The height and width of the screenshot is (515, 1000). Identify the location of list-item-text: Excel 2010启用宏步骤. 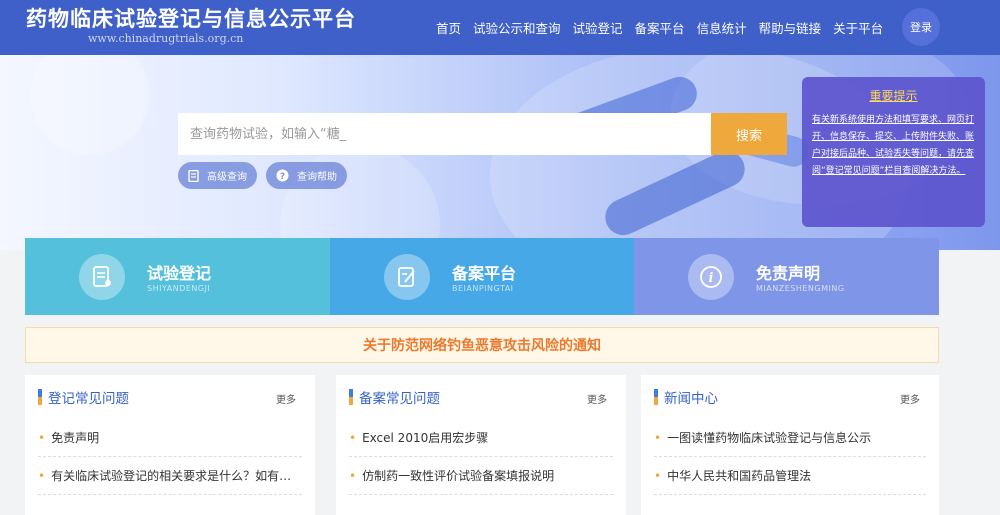
(425, 438).